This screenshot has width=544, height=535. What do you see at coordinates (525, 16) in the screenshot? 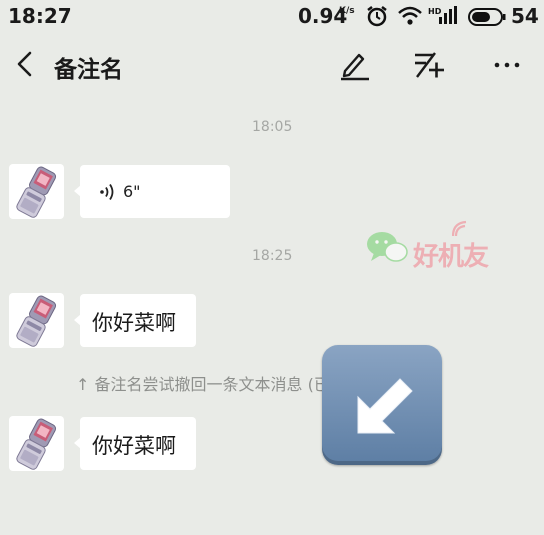
I see `battery-level: 54` at bounding box center [525, 16].